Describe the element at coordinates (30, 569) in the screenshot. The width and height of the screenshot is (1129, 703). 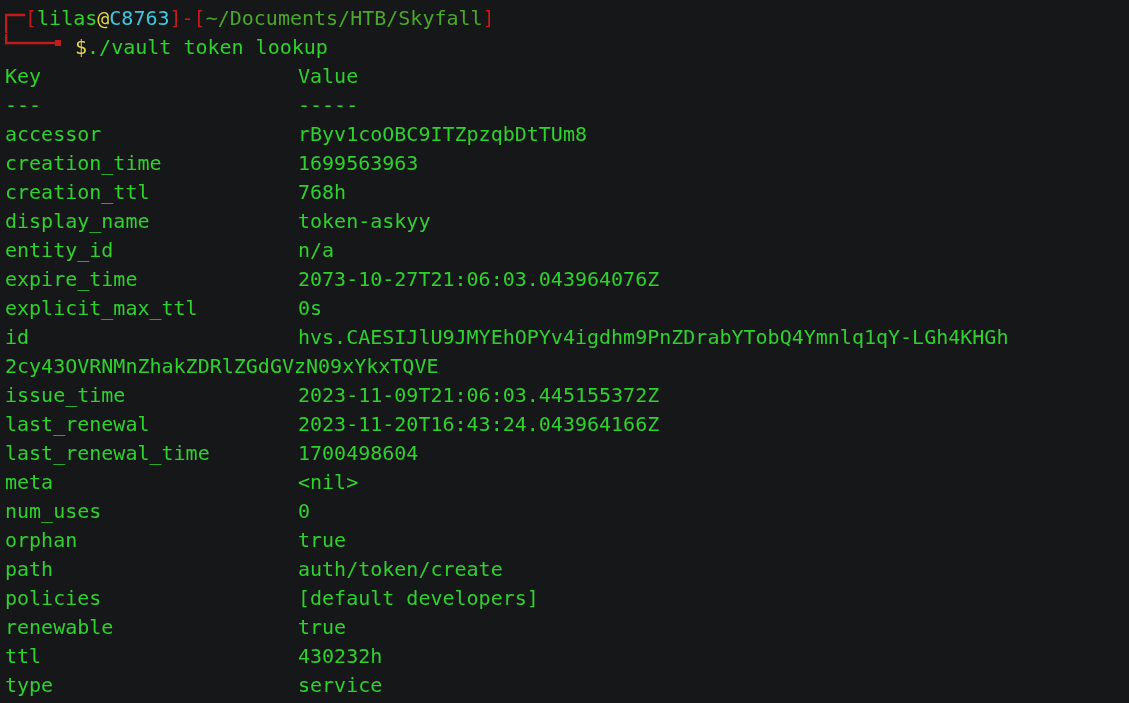
I see `key-text: path` at that location.